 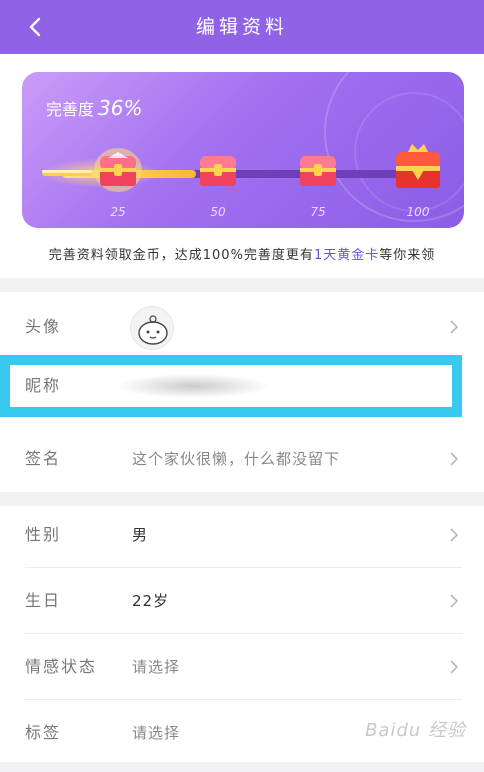 What do you see at coordinates (193, 386) in the screenshot?
I see `nickname-value-blurred` at bounding box center [193, 386].